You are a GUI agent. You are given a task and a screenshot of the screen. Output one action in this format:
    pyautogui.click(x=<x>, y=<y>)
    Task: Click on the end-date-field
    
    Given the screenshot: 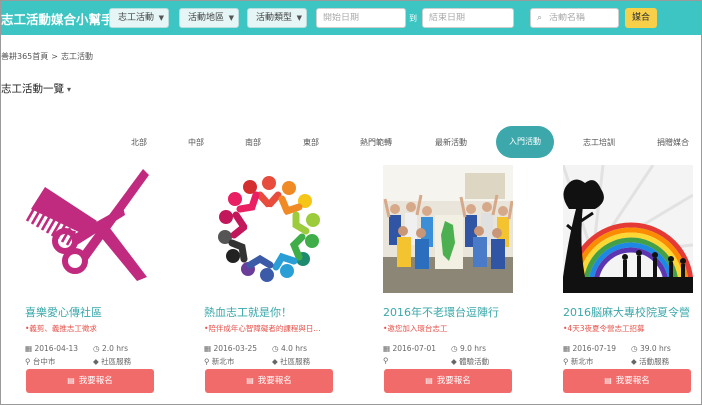 What is the action you would take?
    pyautogui.click(x=468, y=18)
    